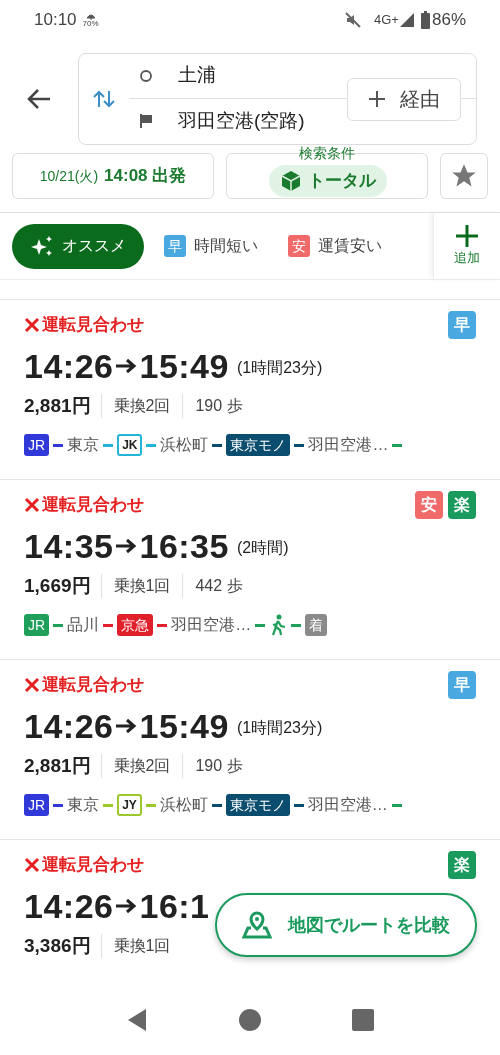 This screenshot has width=500, height=1055. What do you see at coordinates (342, 181) in the screenshot?
I see `conditions-value: トータル` at bounding box center [342, 181].